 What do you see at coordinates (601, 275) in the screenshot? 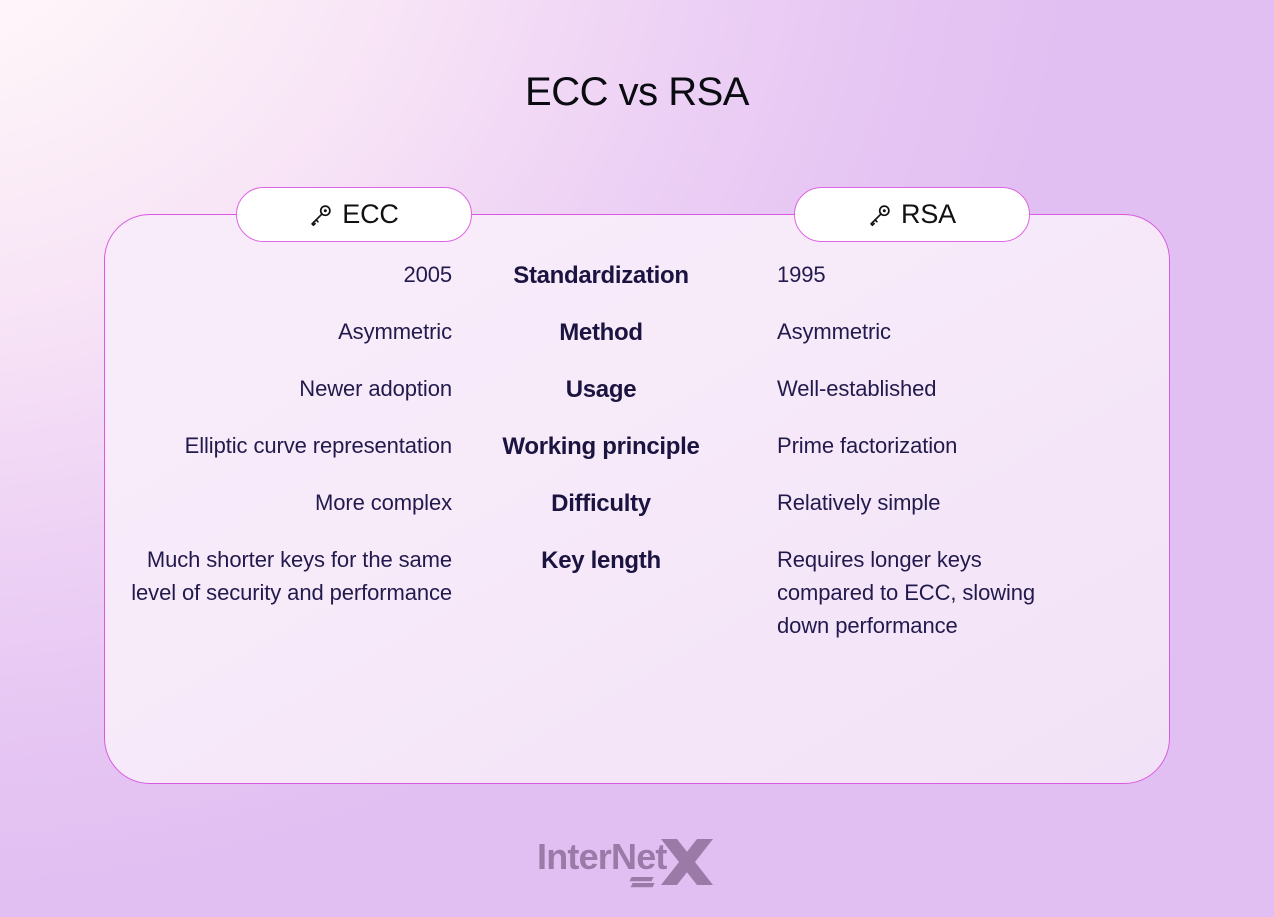
I see `cell-attribute: Standardization` at bounding box center [601, 275].